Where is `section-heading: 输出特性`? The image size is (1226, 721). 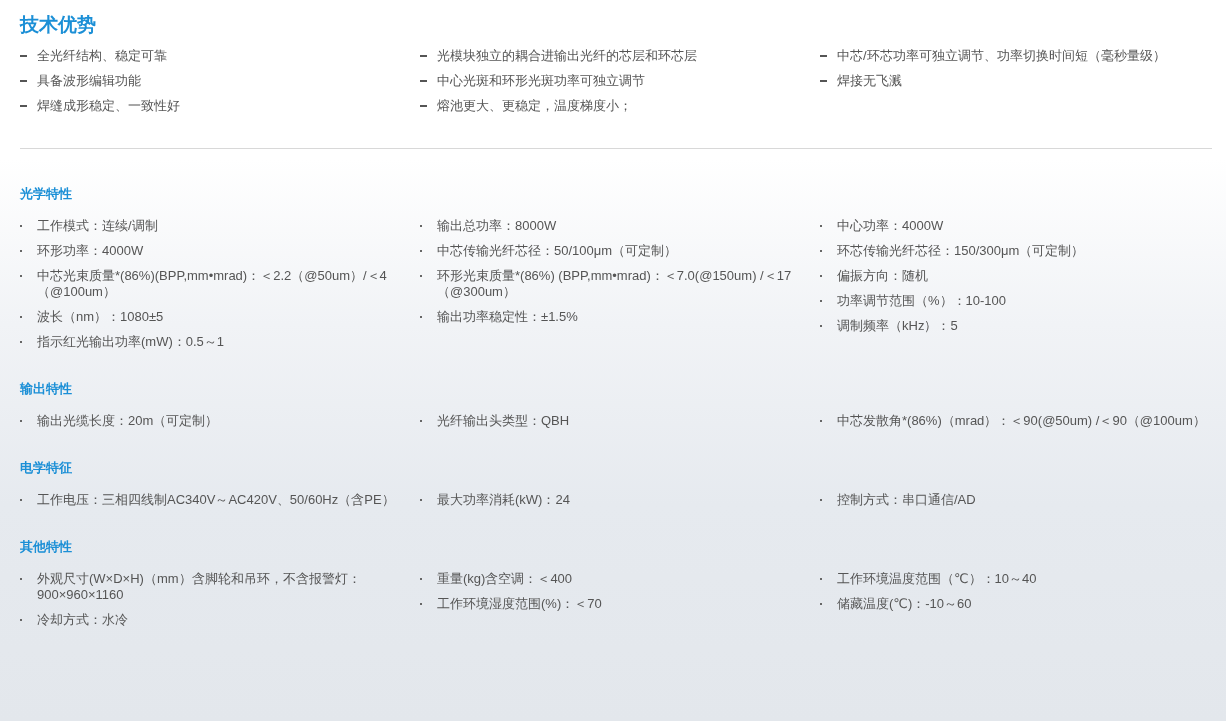 section-heading: 输出特性 is located at coordinates (46, 389).